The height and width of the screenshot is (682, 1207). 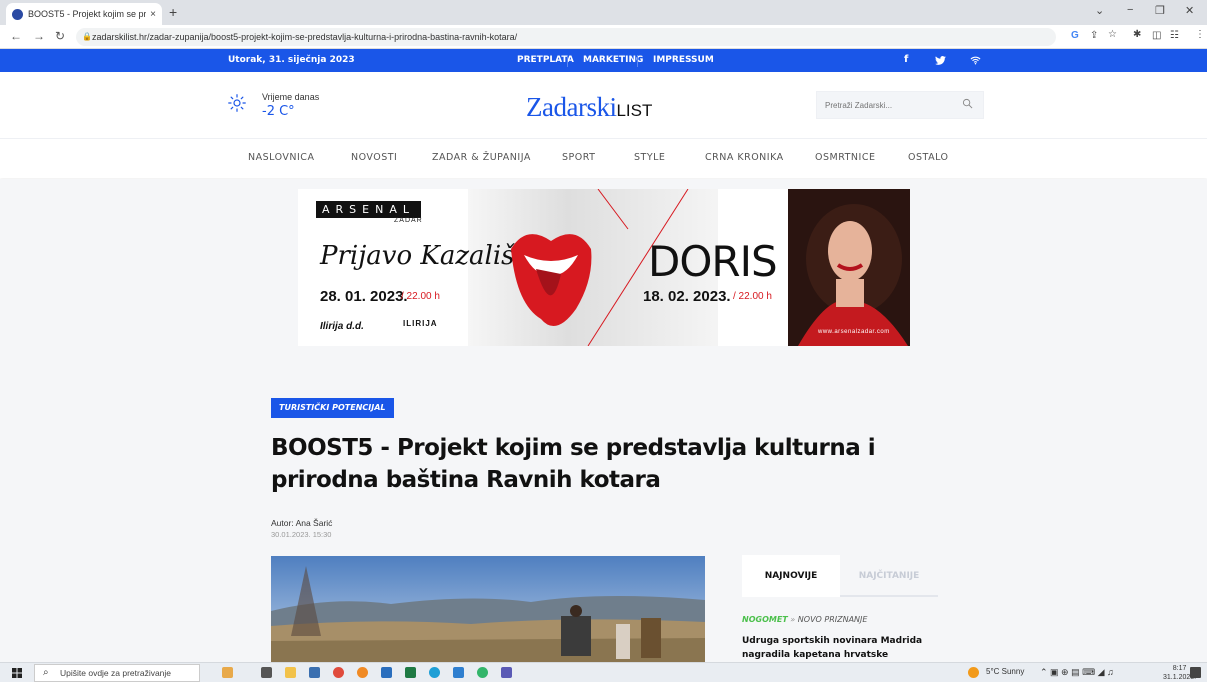 I want to click on nav-item-zadar-zupanija: ZADAR & ŽUPANIJA, so click(x=481, y=157).